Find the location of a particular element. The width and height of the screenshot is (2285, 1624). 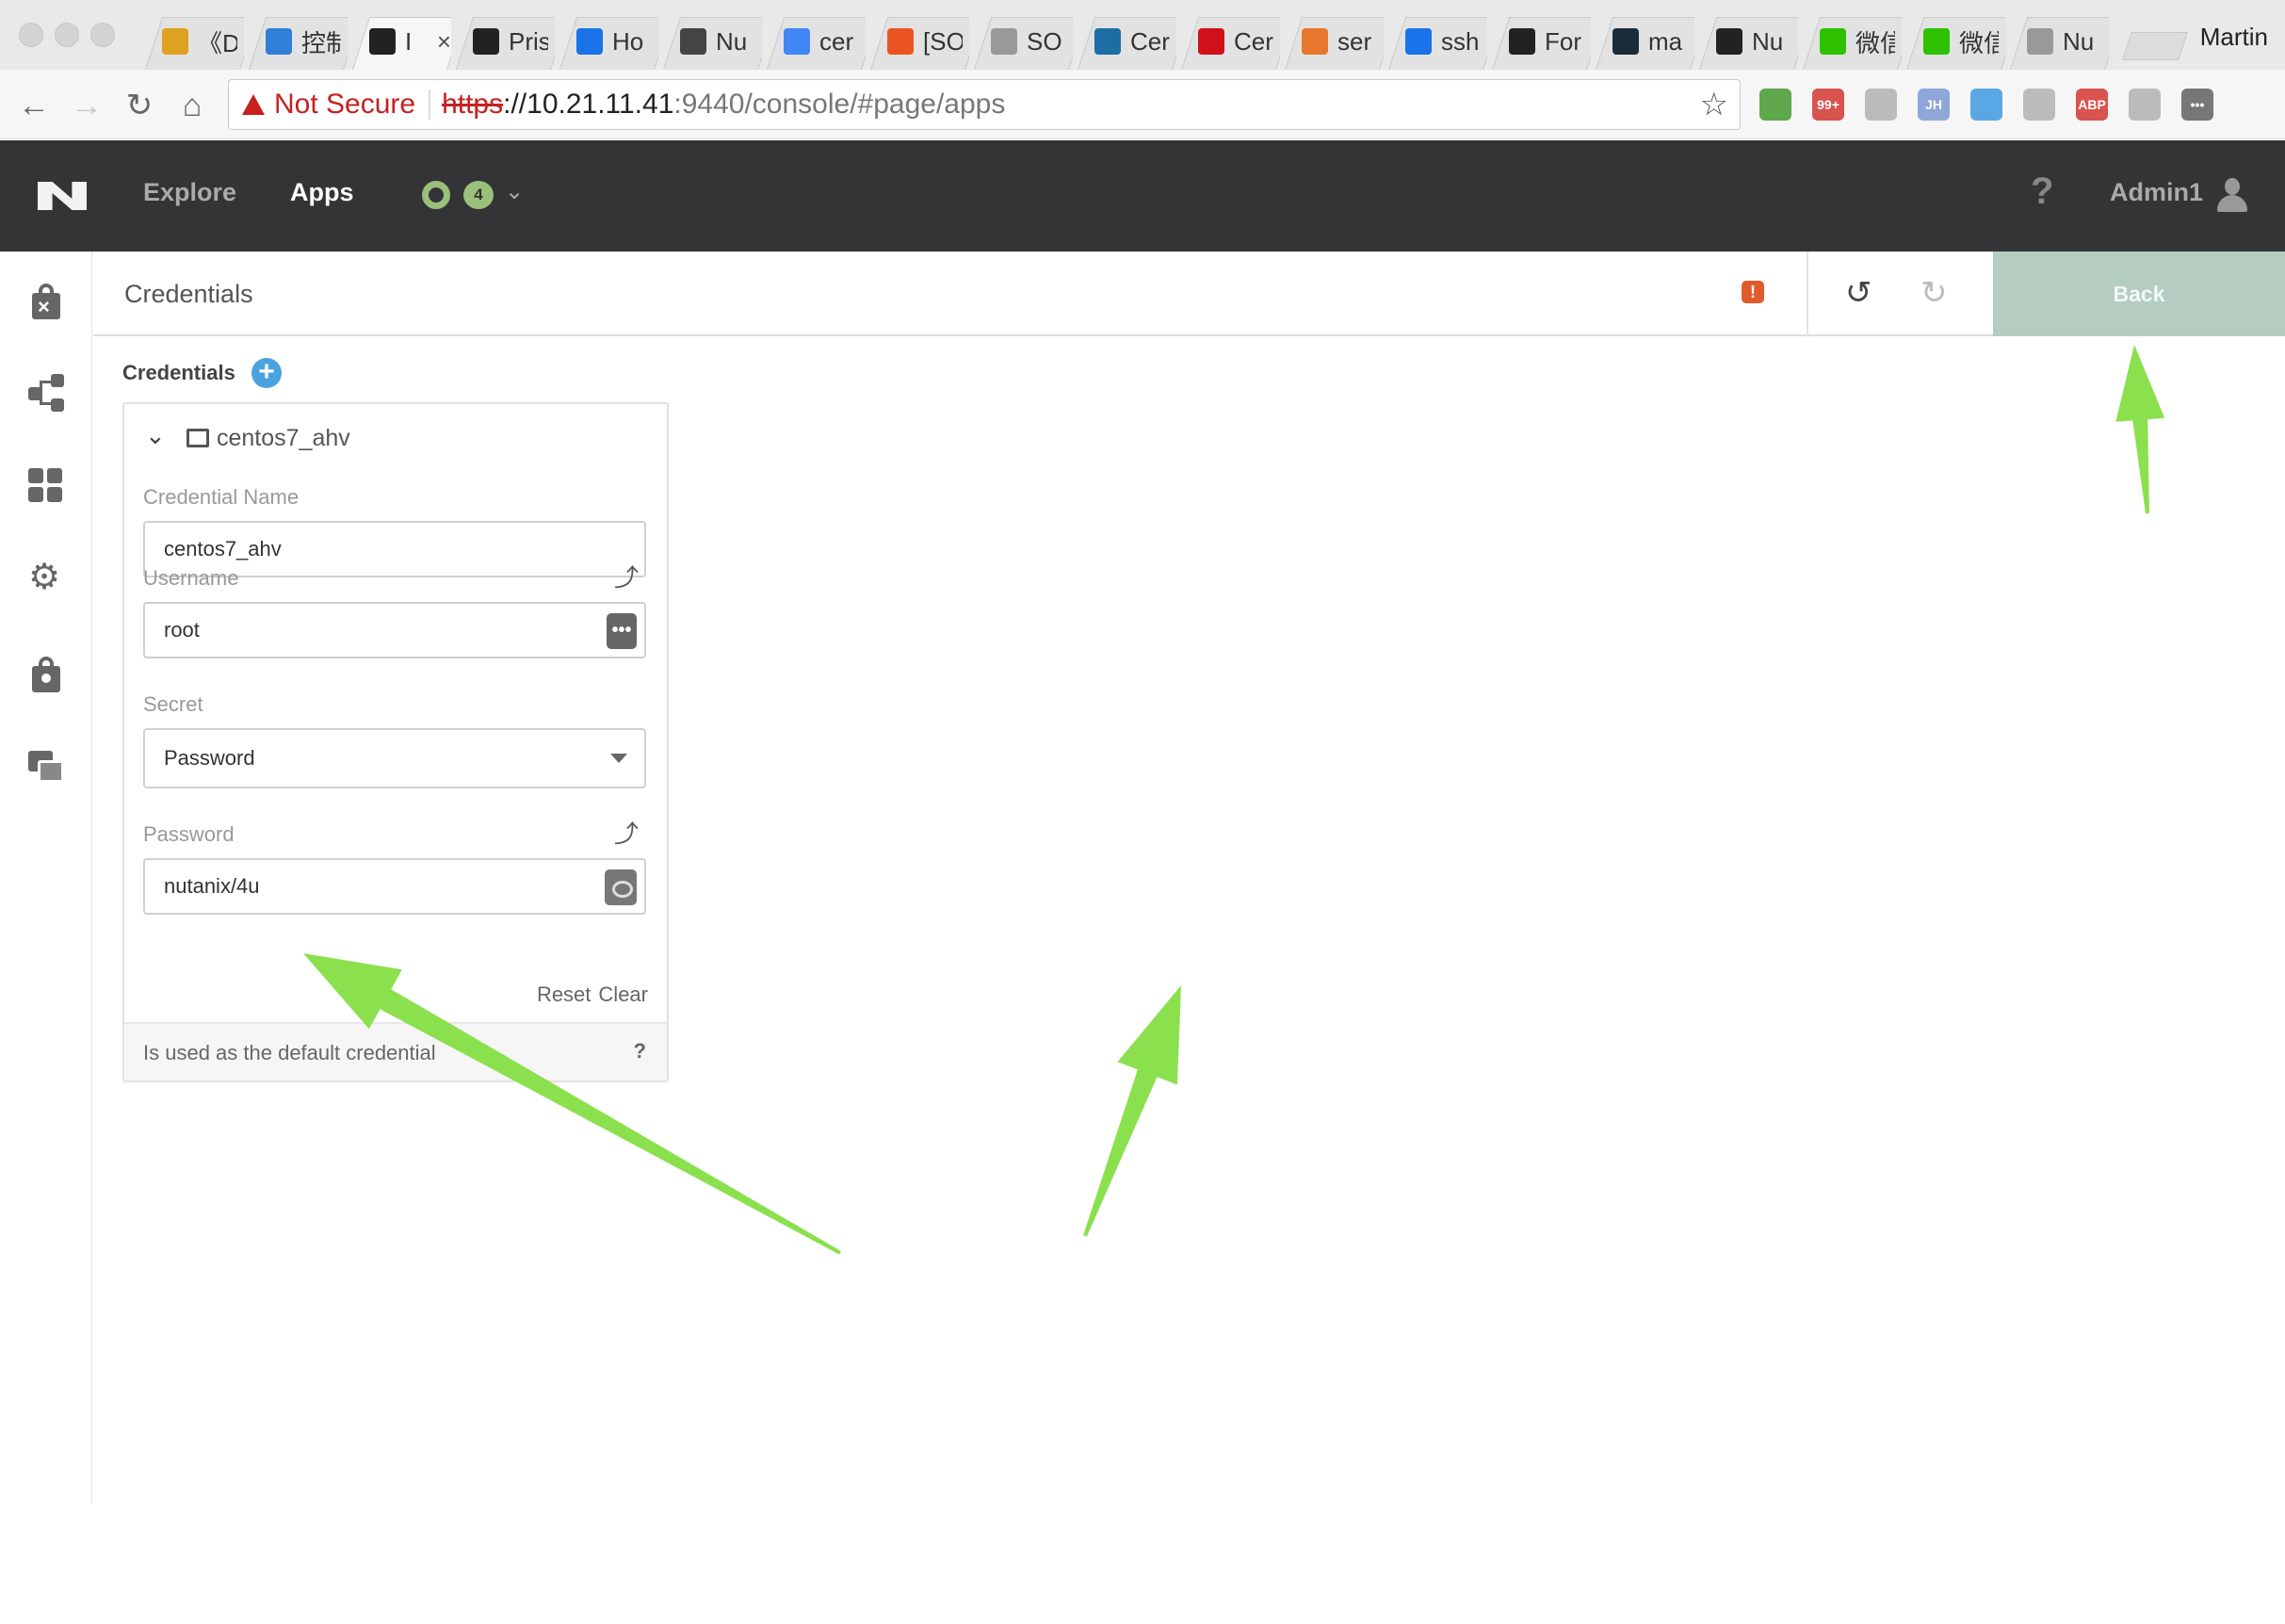

jh-ext-icon: JH is located at coordinates (1934, 105).